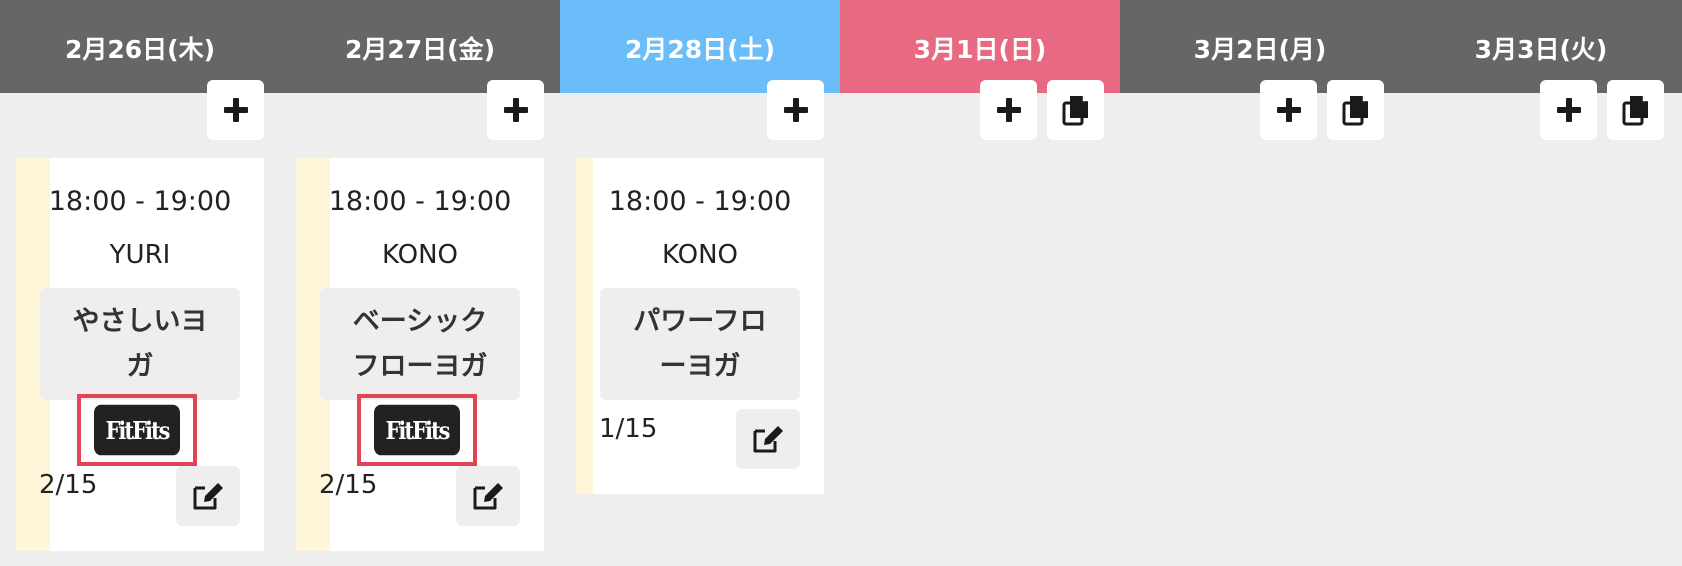  I want to click on lesson-title-line: ベーシック, so click(420, 321).